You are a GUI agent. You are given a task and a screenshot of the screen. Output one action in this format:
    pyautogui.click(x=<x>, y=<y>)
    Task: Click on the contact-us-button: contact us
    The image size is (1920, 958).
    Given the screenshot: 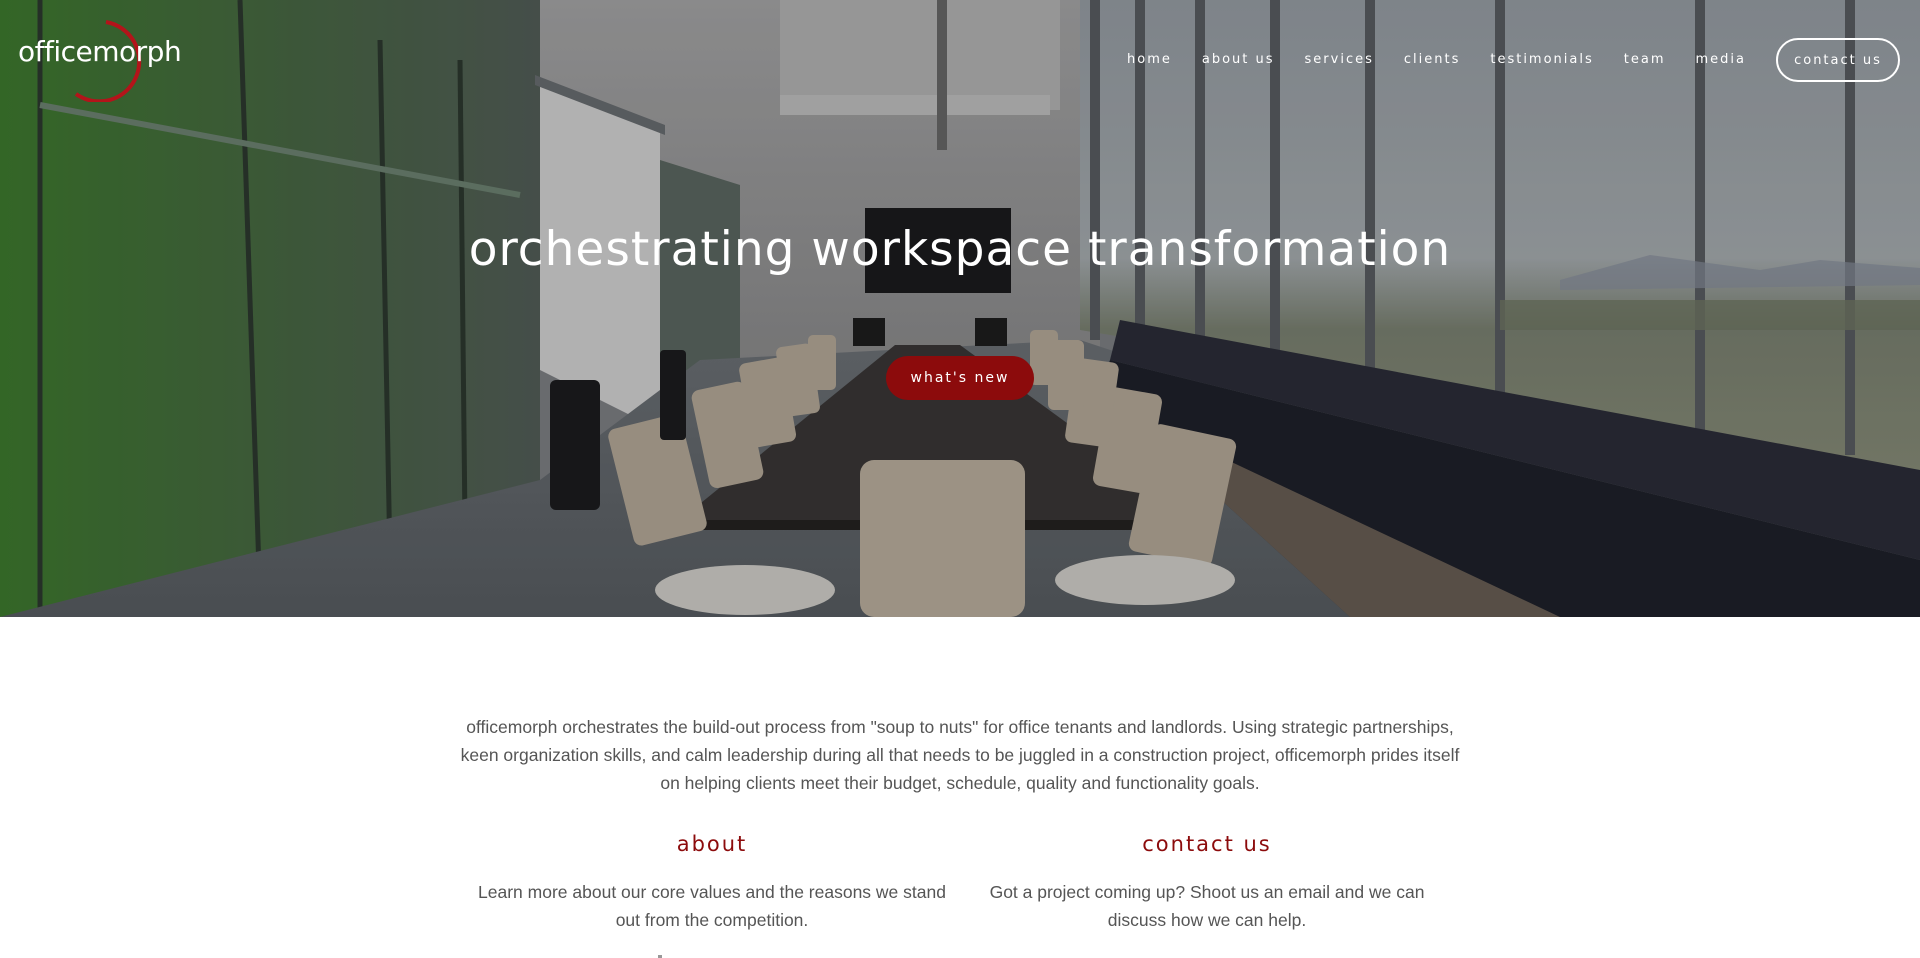 What is the action you would take?
    pyautogui.click(x=1838, y=60)
    